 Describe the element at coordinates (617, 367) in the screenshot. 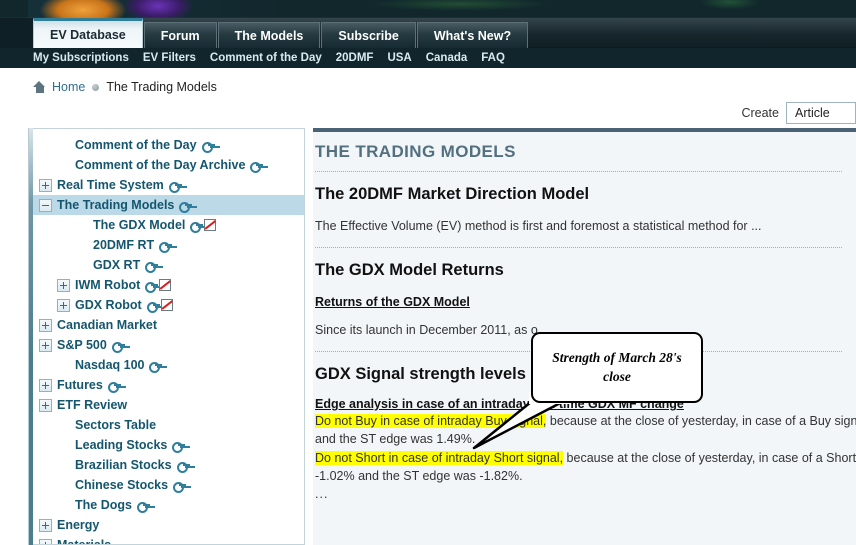

I see `callout-text: Strength of March 28's close` at that location.